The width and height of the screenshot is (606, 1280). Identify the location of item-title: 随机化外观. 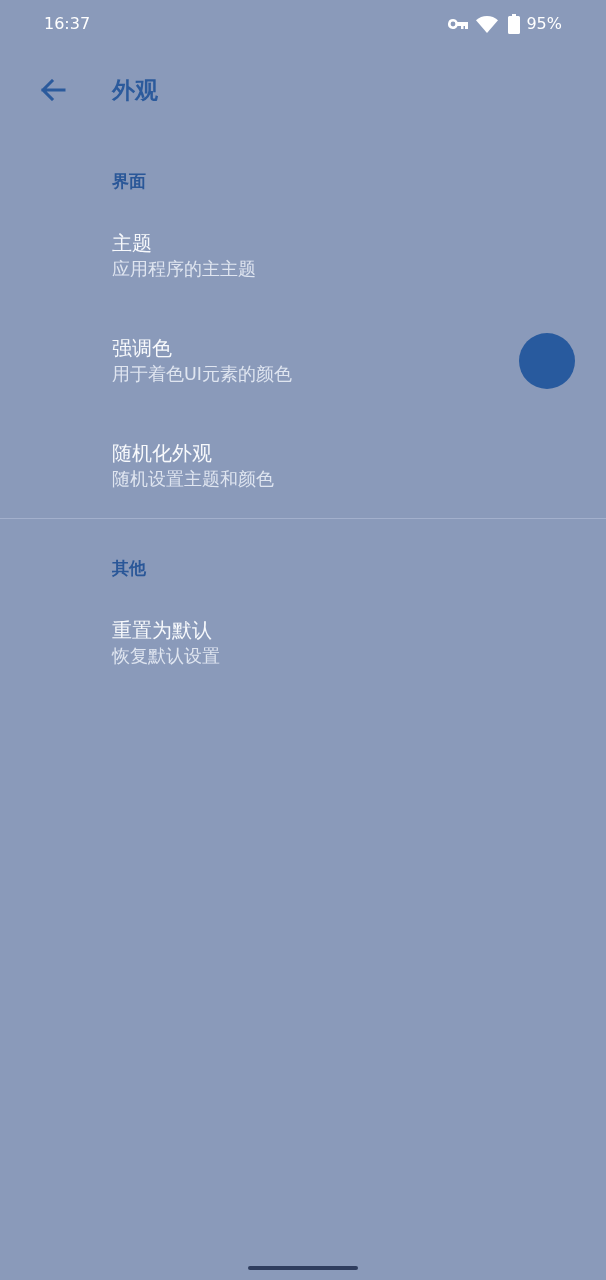
(162, 453).